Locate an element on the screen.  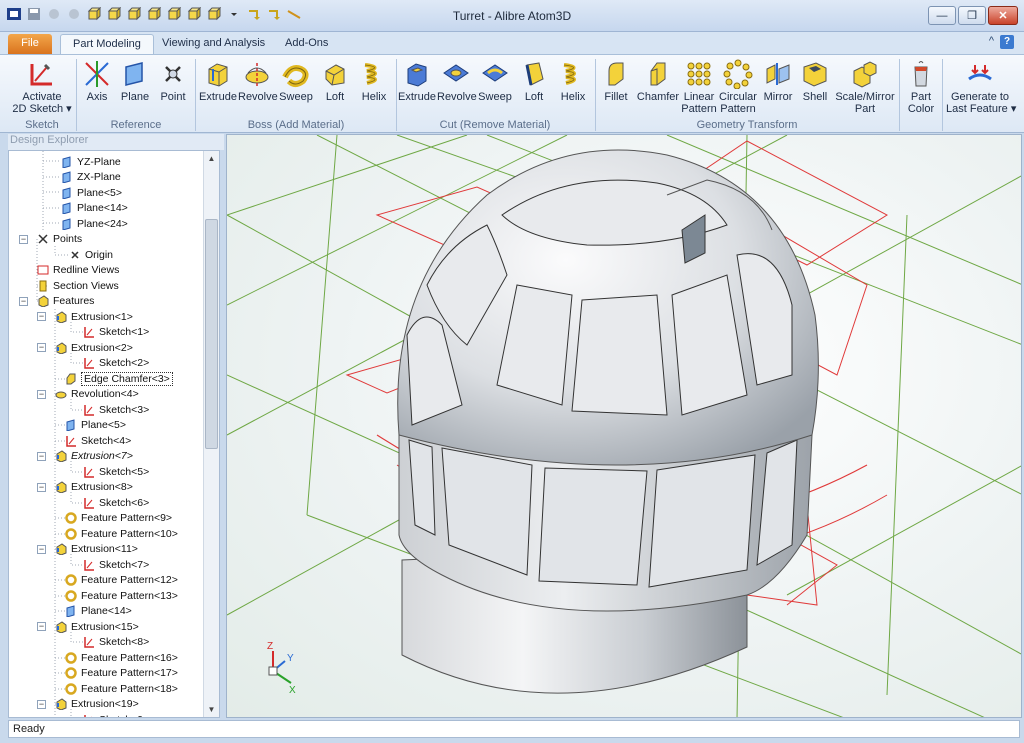
cut-helix-button: Helix is located at coordinates (573, 87).